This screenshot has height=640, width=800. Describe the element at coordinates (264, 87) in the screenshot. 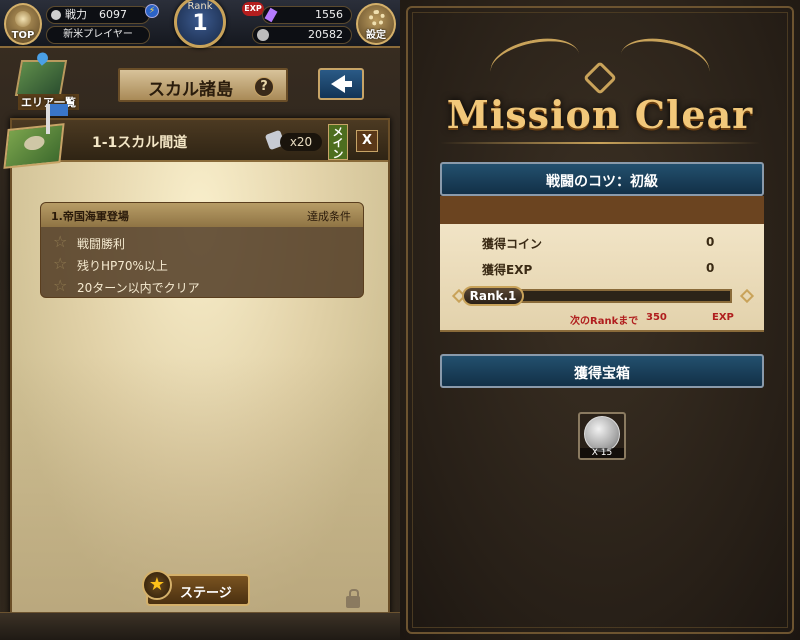

I see `help-icon: ?` at that location.